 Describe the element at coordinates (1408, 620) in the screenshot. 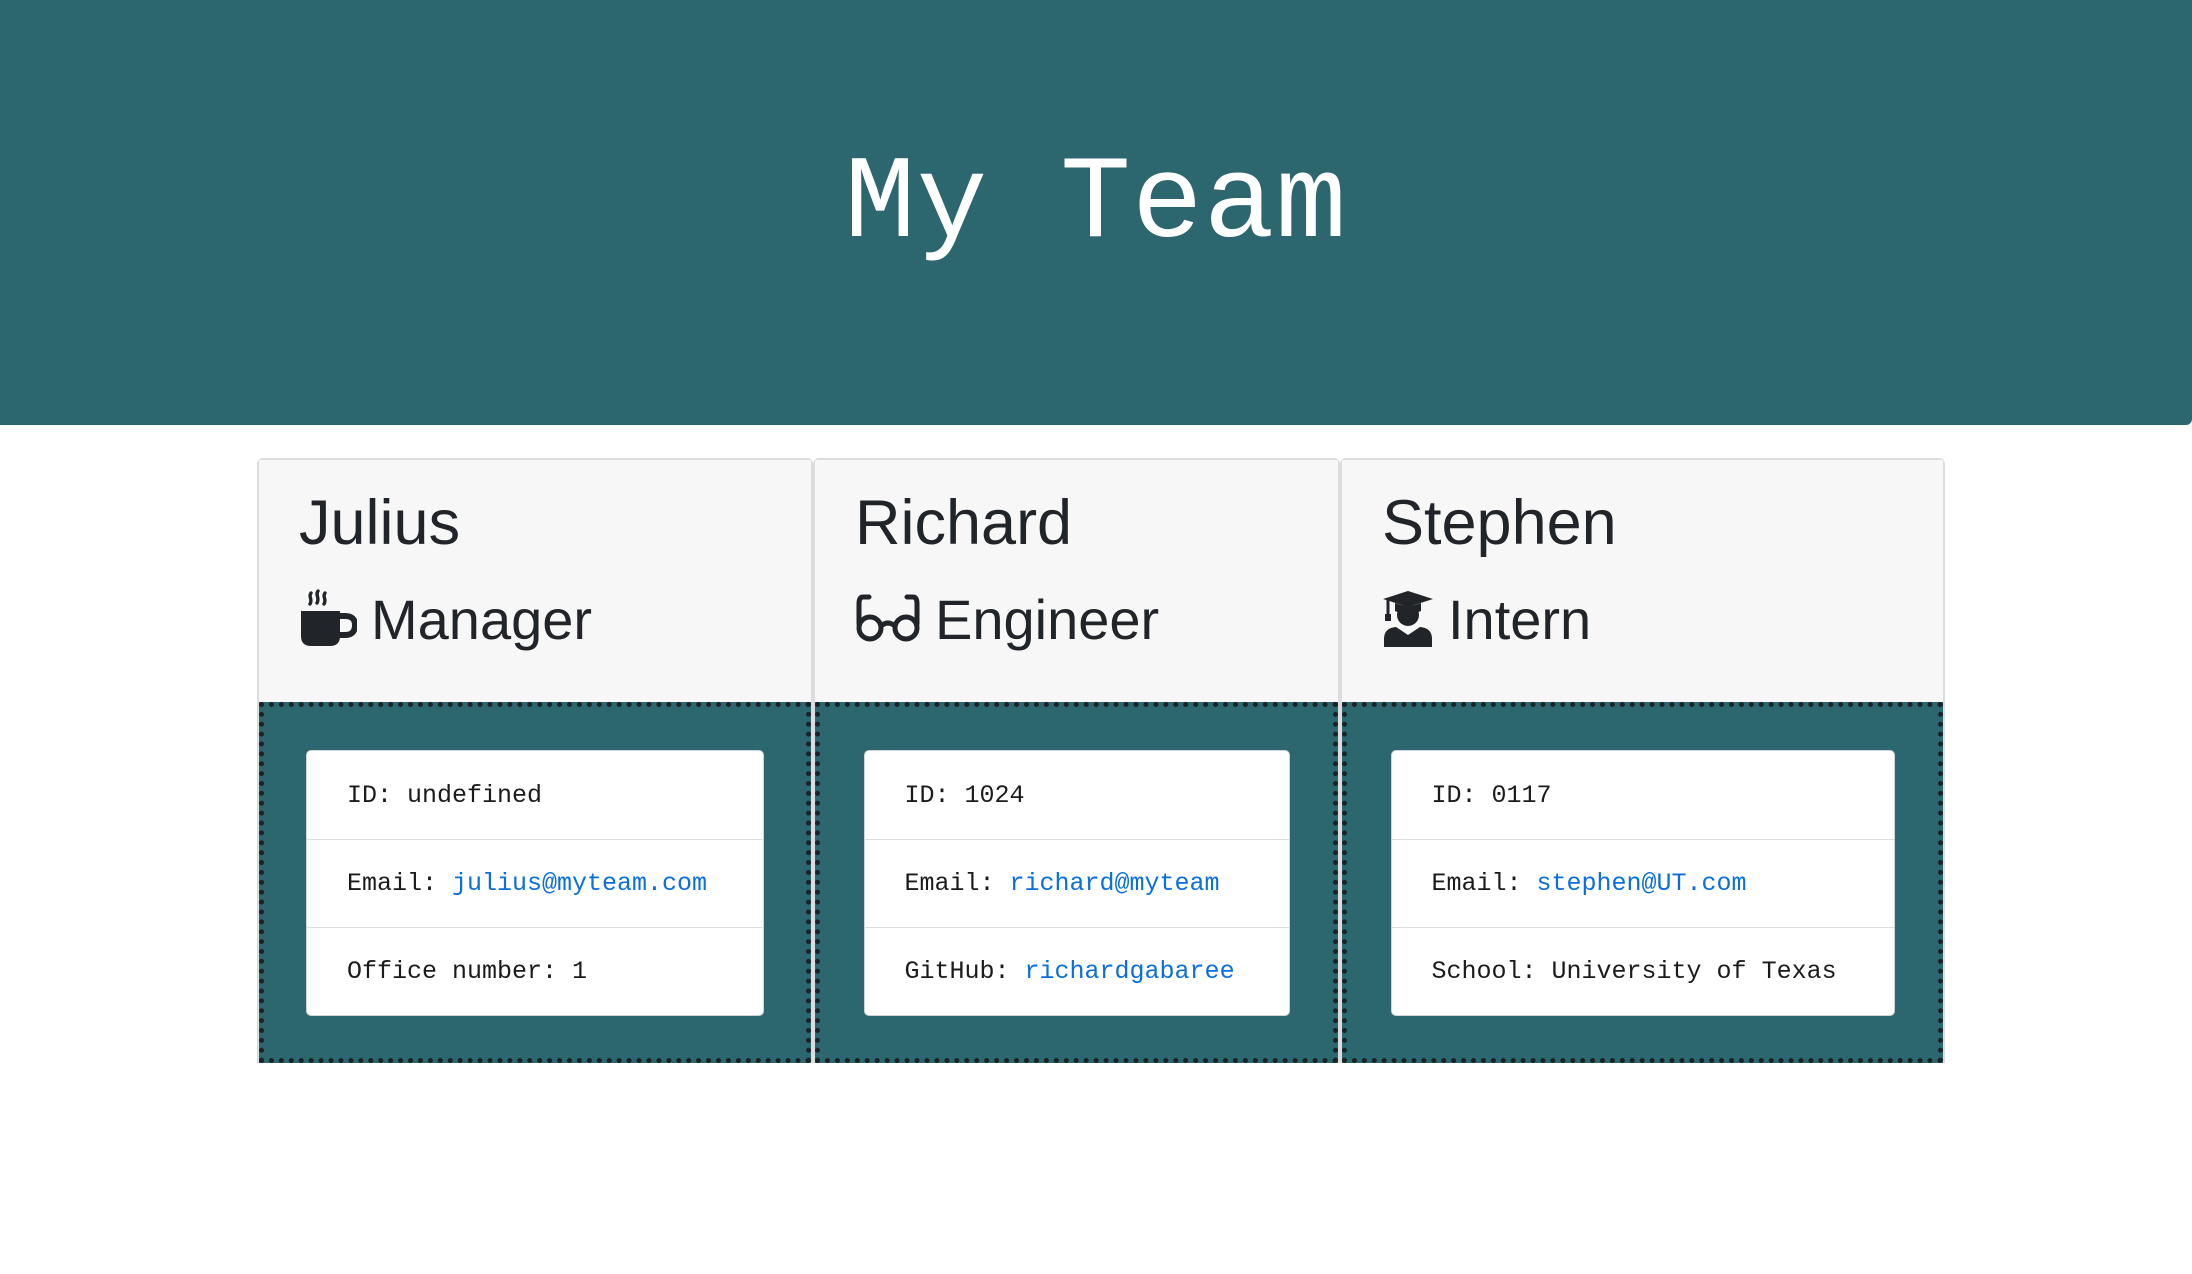

I see `graduate-icon` at that location.